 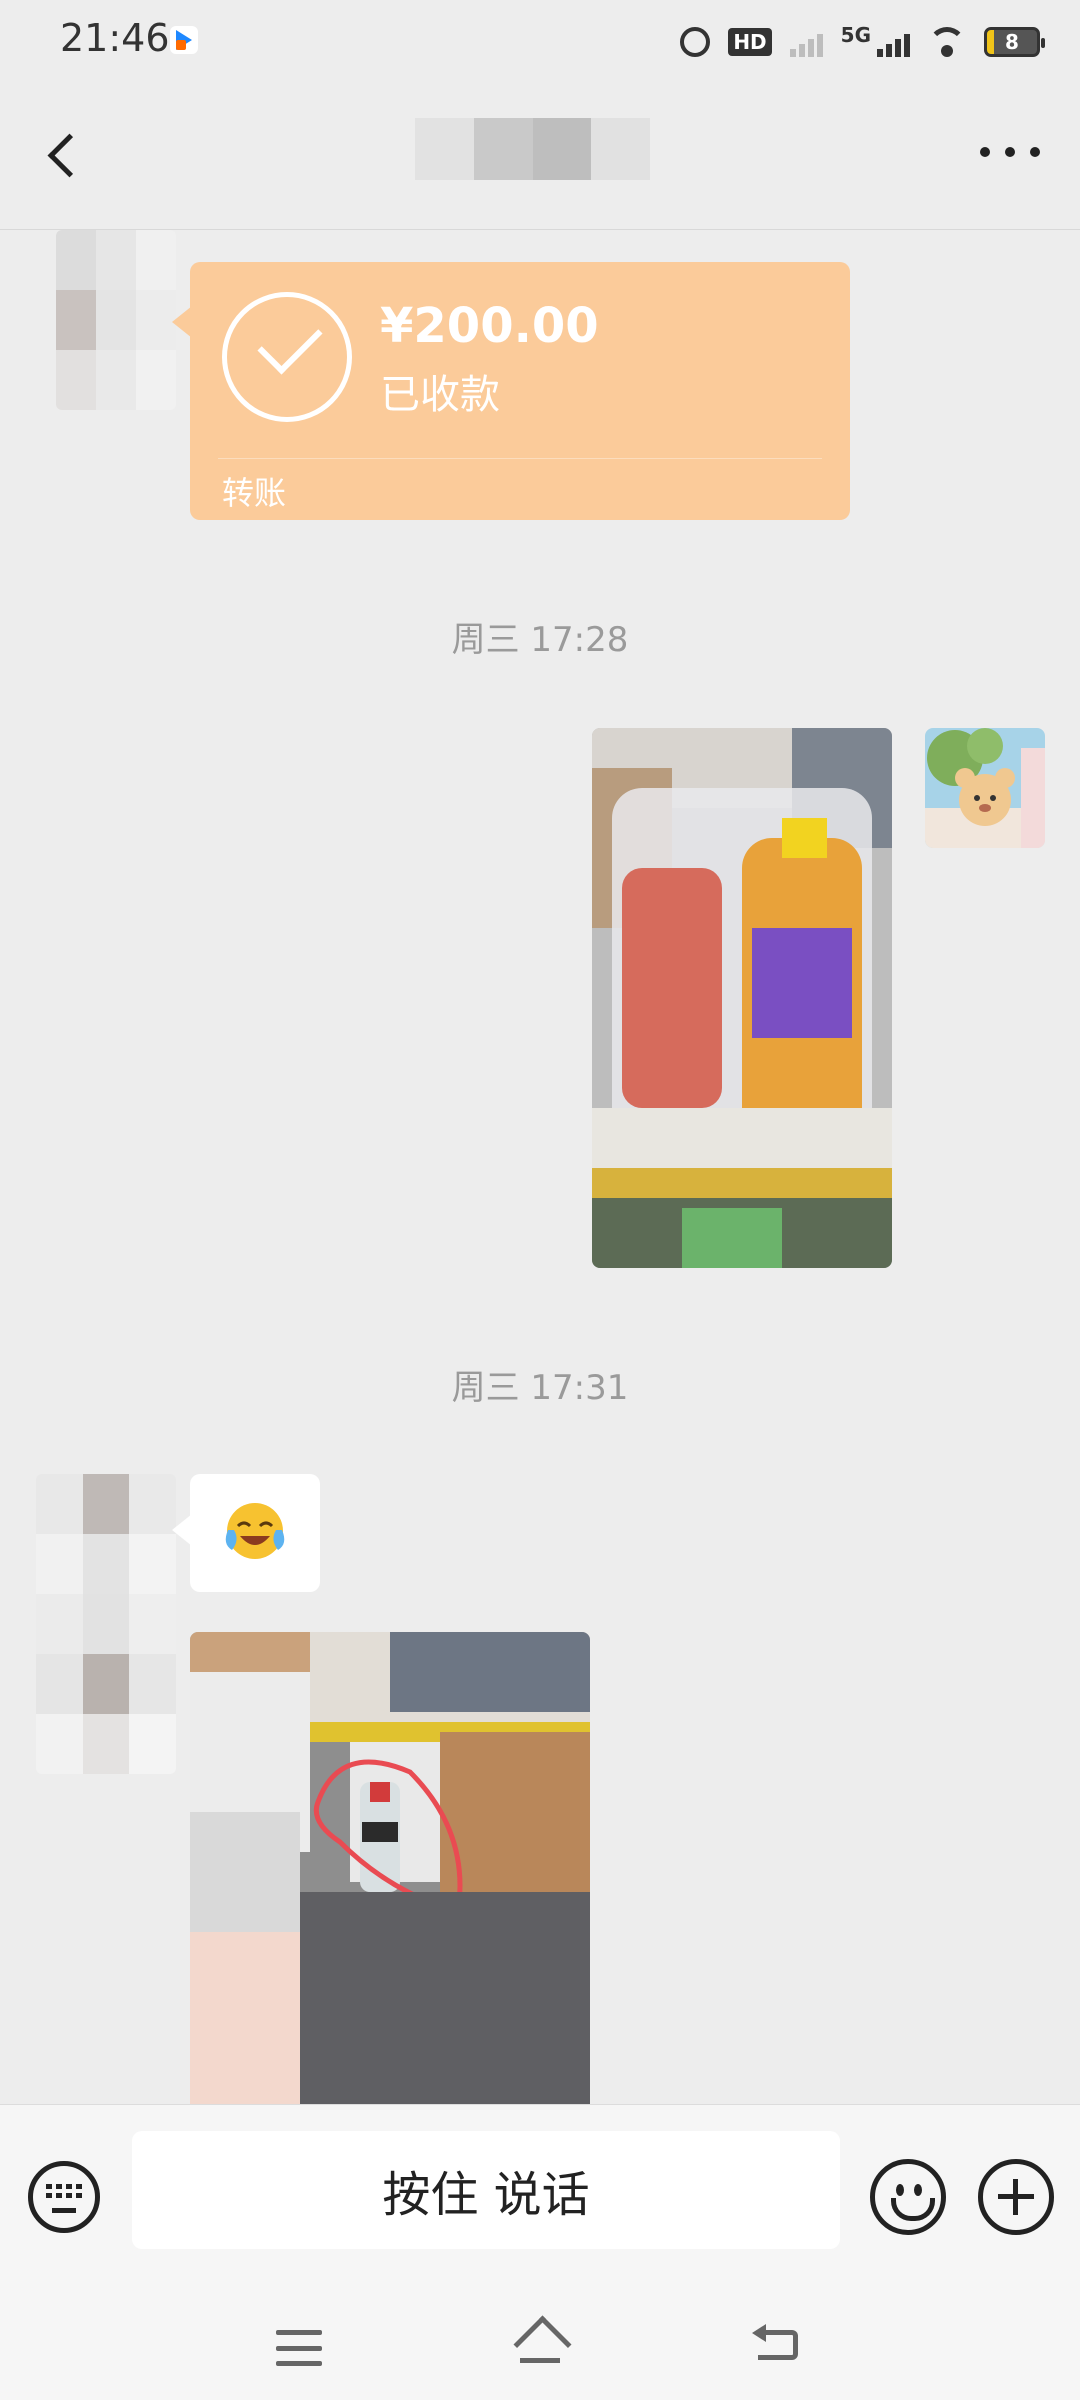 I want to click on home-icon, so click(x=540, y=2344).